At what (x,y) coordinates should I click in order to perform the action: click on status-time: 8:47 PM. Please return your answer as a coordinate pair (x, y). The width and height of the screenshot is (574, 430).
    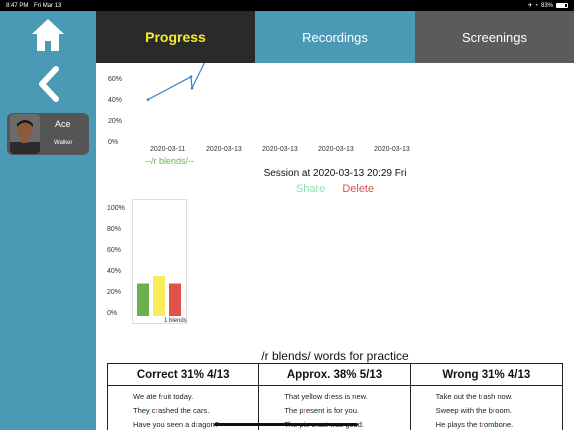
    Looking at the image, I should click on (17, 5).